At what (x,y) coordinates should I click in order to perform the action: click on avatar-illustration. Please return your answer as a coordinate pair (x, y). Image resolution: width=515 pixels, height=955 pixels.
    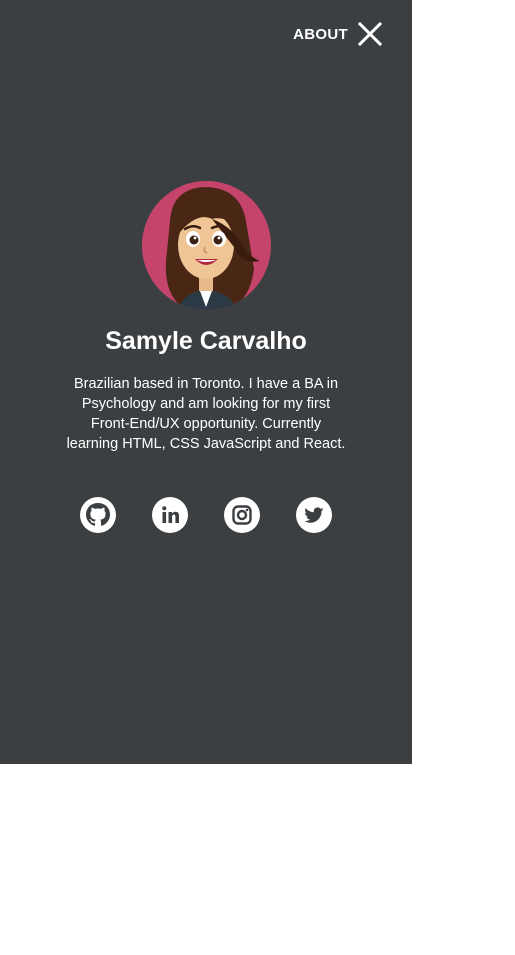
    Looking at the image, I should click on (206, 245).